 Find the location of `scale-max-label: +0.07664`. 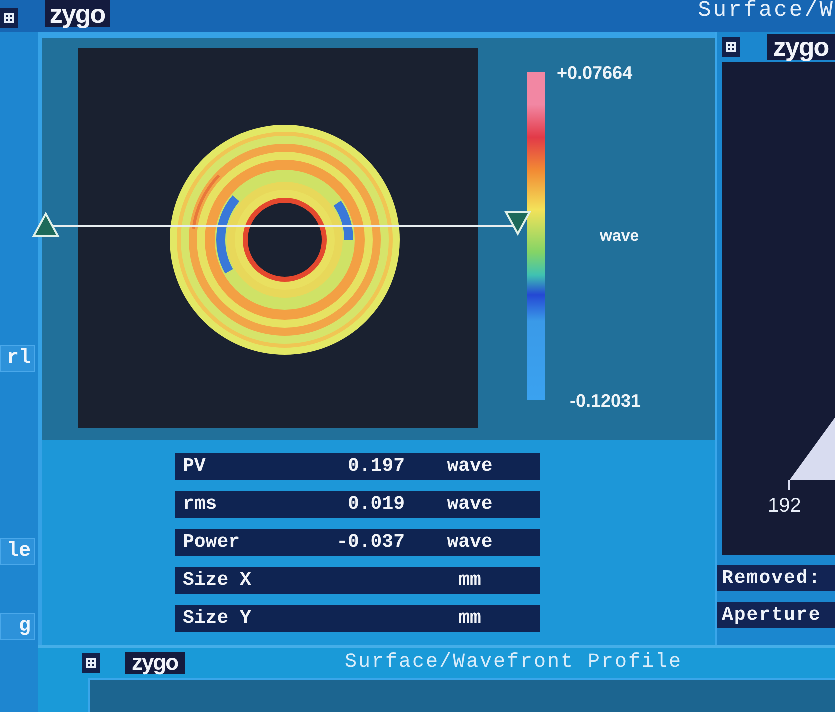

scale-max-label: +0.07664 is located at coordinates (595, 73).